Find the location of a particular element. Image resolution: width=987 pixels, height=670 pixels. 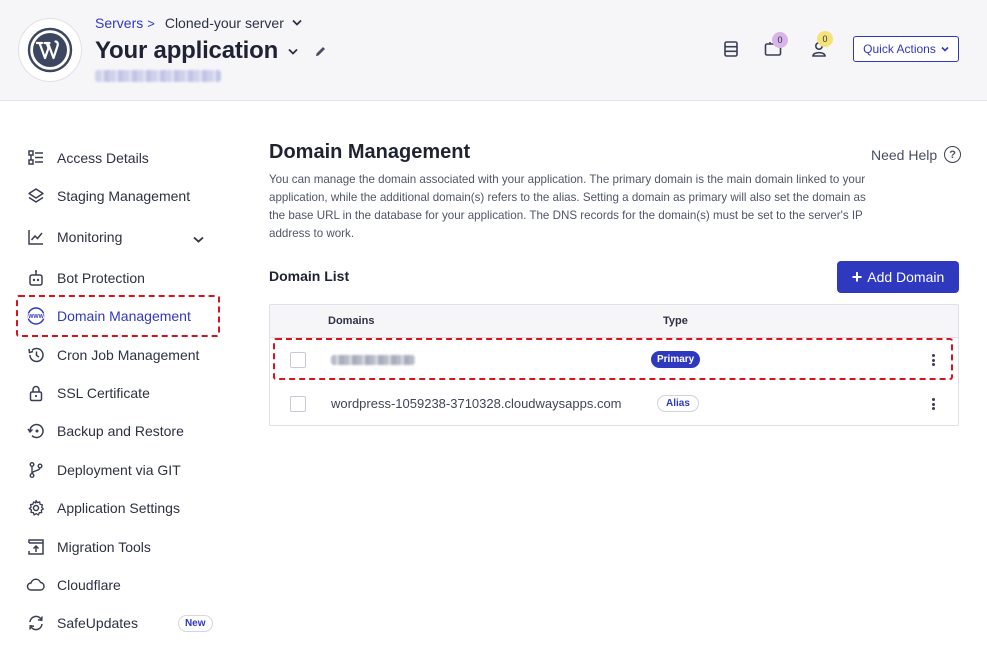

robot-icon is located at coordinates (36, 278).